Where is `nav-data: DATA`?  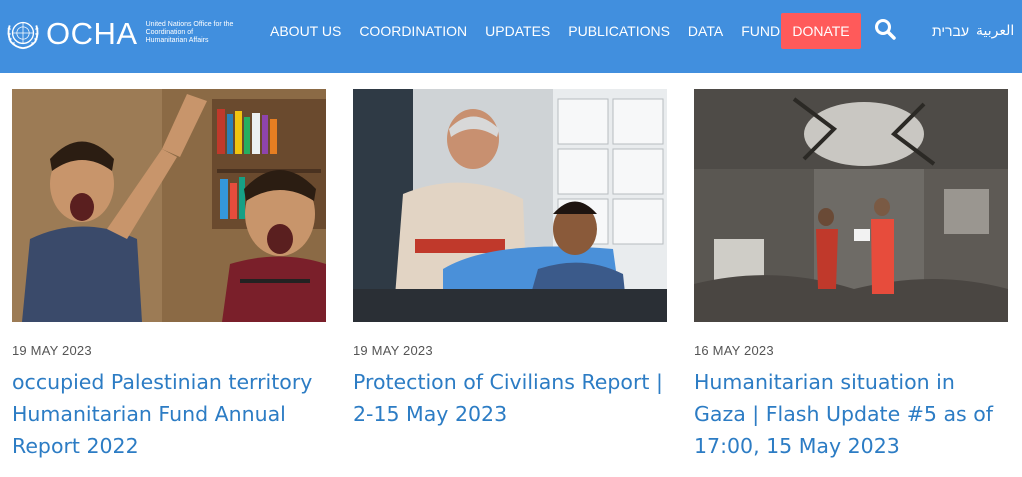 nav-data: DATA is located at coordinates (705, 31).